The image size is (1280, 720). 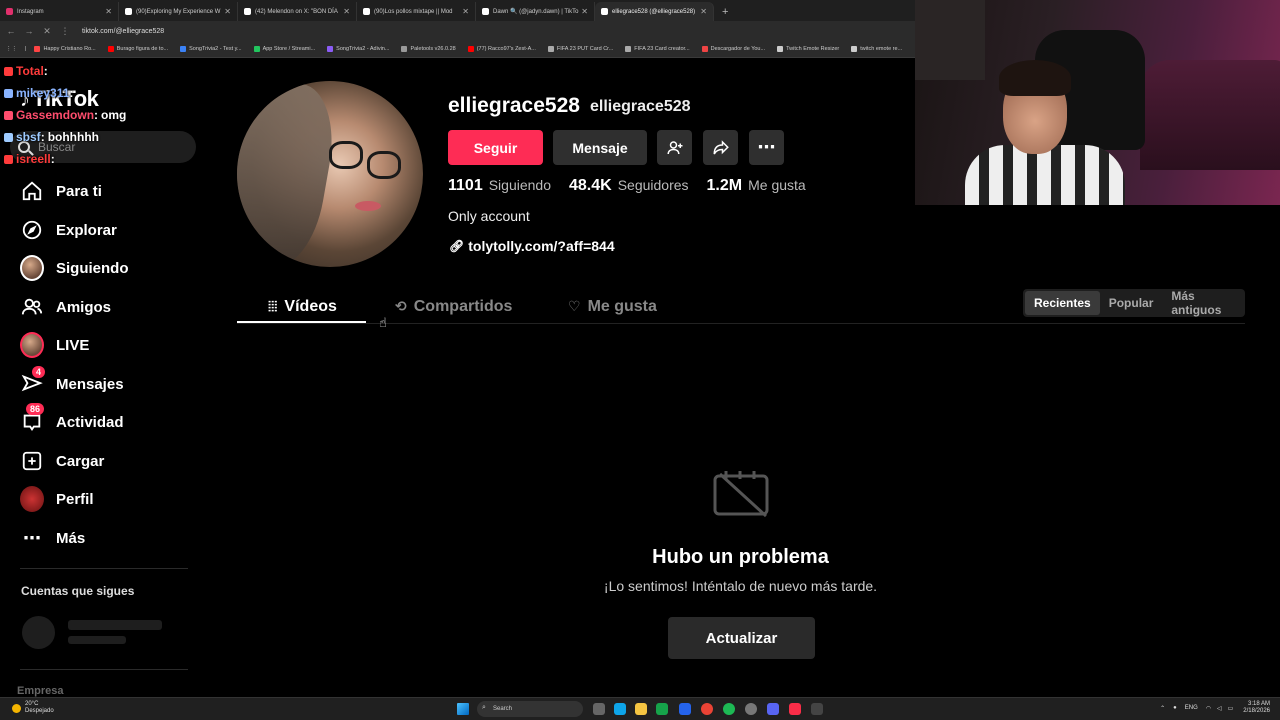 What do you see at coordinates (35, 409) in the screenshot?
I see `activity-badge: 86` at bounding box center [35, 409].